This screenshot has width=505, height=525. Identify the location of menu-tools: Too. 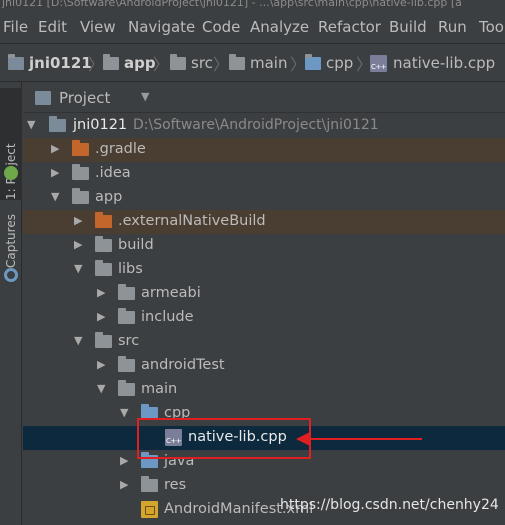
(491, 27).